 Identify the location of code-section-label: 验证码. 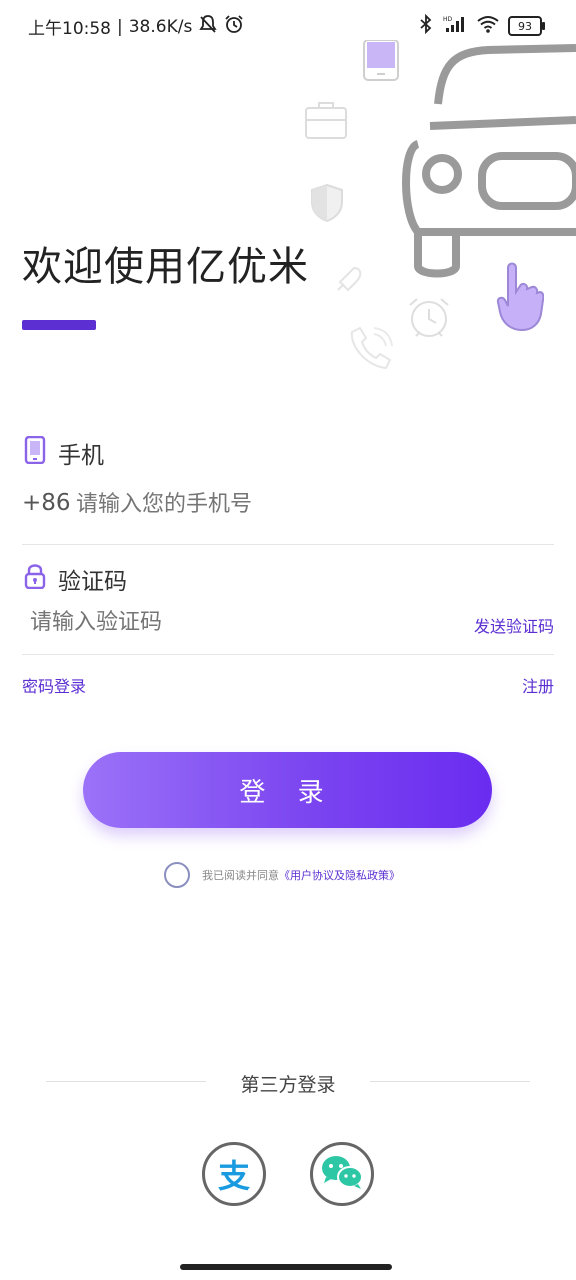
(75, 579).